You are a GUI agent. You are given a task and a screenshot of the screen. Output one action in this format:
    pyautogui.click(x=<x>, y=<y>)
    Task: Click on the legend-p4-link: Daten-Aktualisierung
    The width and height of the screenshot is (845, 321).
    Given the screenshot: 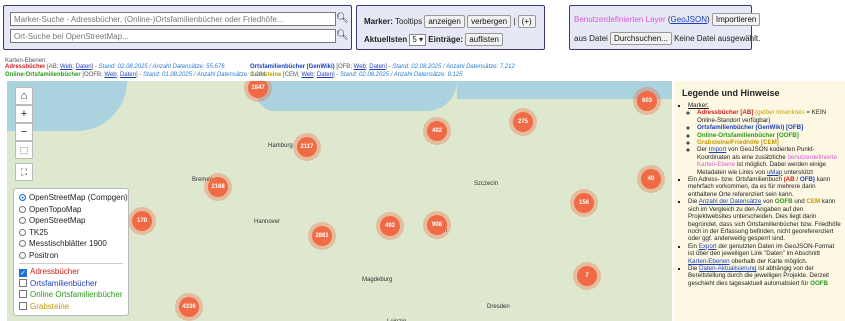 What is the action you would take?
    pyautogui.click(x=727, y=268)
    